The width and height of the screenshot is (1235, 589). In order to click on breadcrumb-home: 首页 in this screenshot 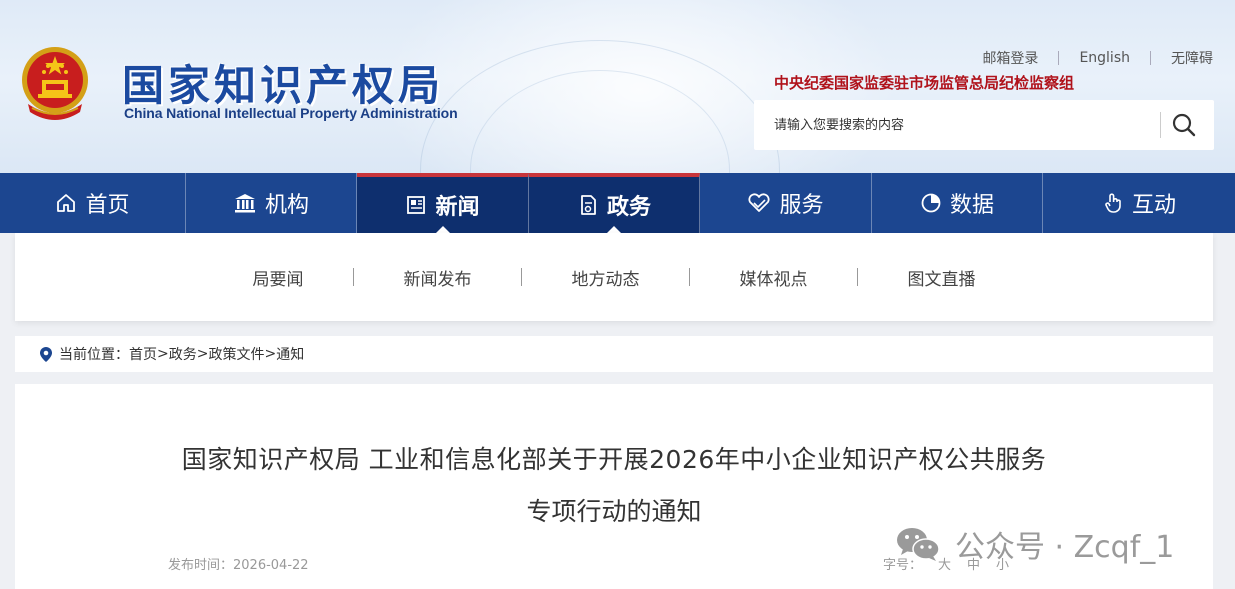, I will do `click(143, 354)`.